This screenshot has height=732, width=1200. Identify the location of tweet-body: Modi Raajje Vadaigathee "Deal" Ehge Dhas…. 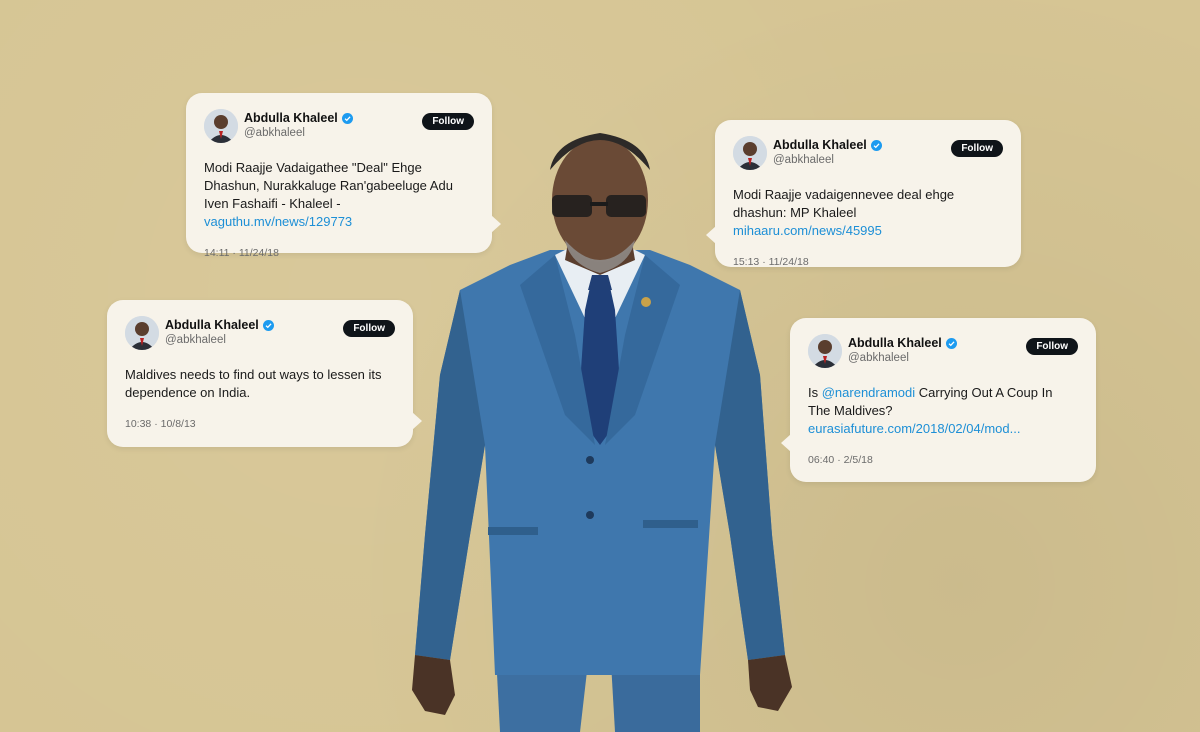
(328, 185).